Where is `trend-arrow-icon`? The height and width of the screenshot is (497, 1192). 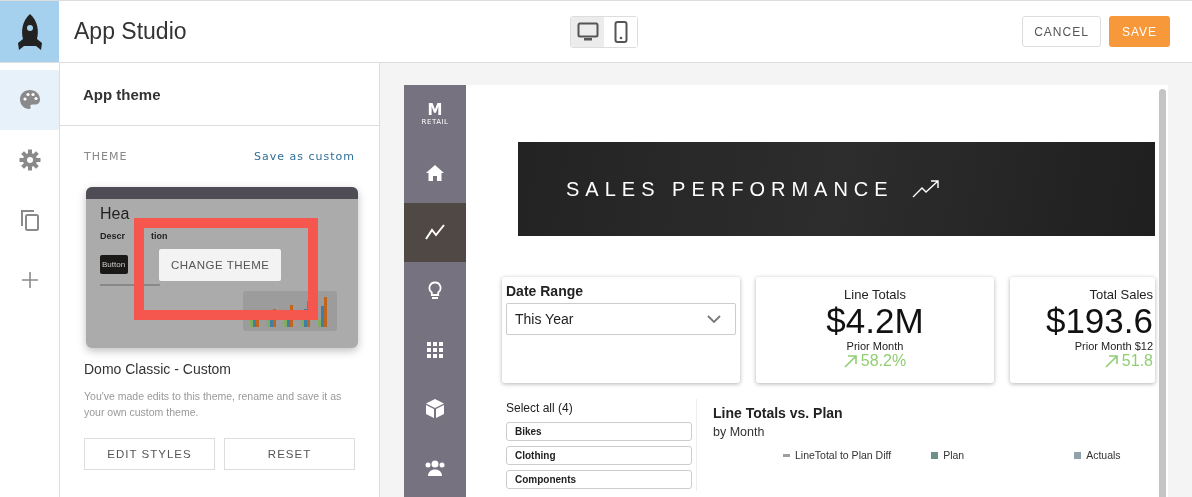
trend-arrow-icon is located at coordinates (925, 189).